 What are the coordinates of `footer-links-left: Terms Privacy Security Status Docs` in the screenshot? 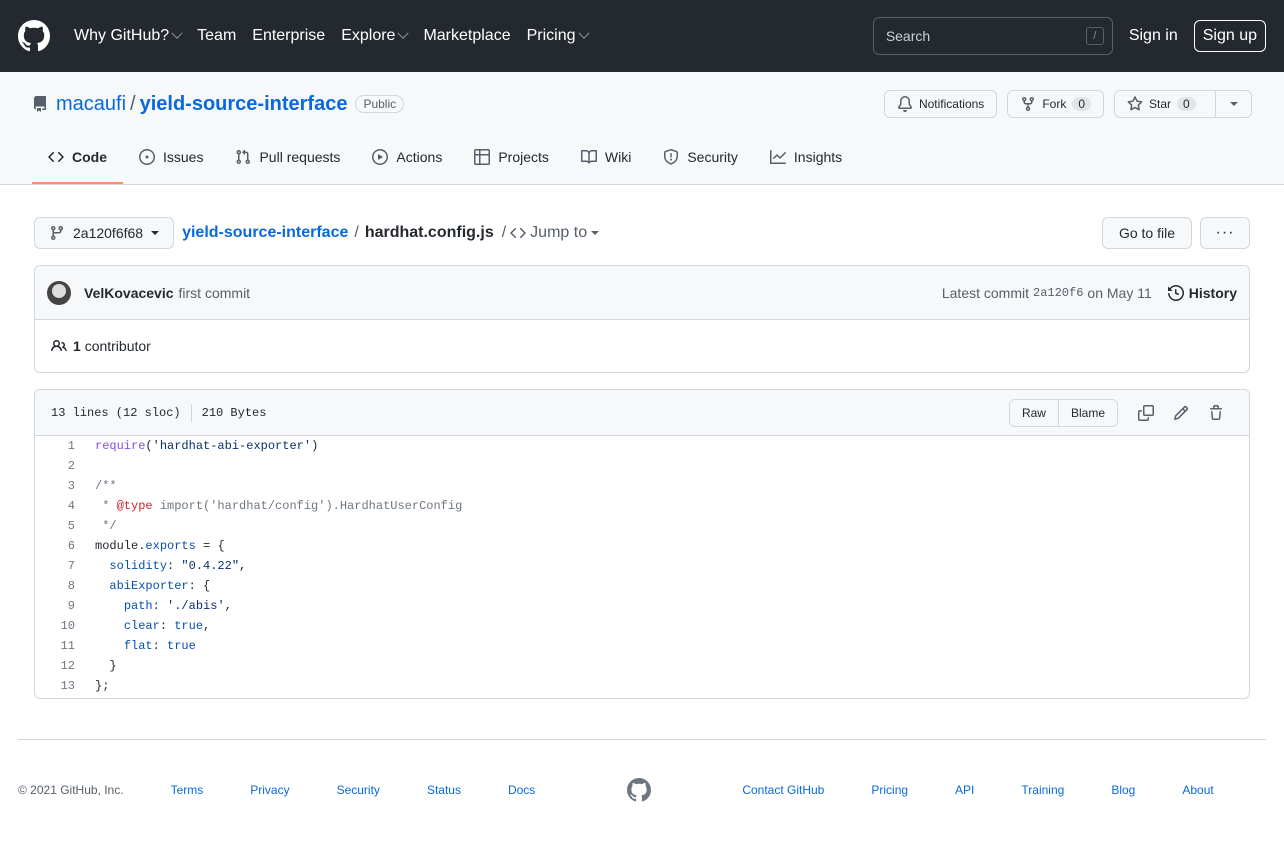 It's located at (377, 790).